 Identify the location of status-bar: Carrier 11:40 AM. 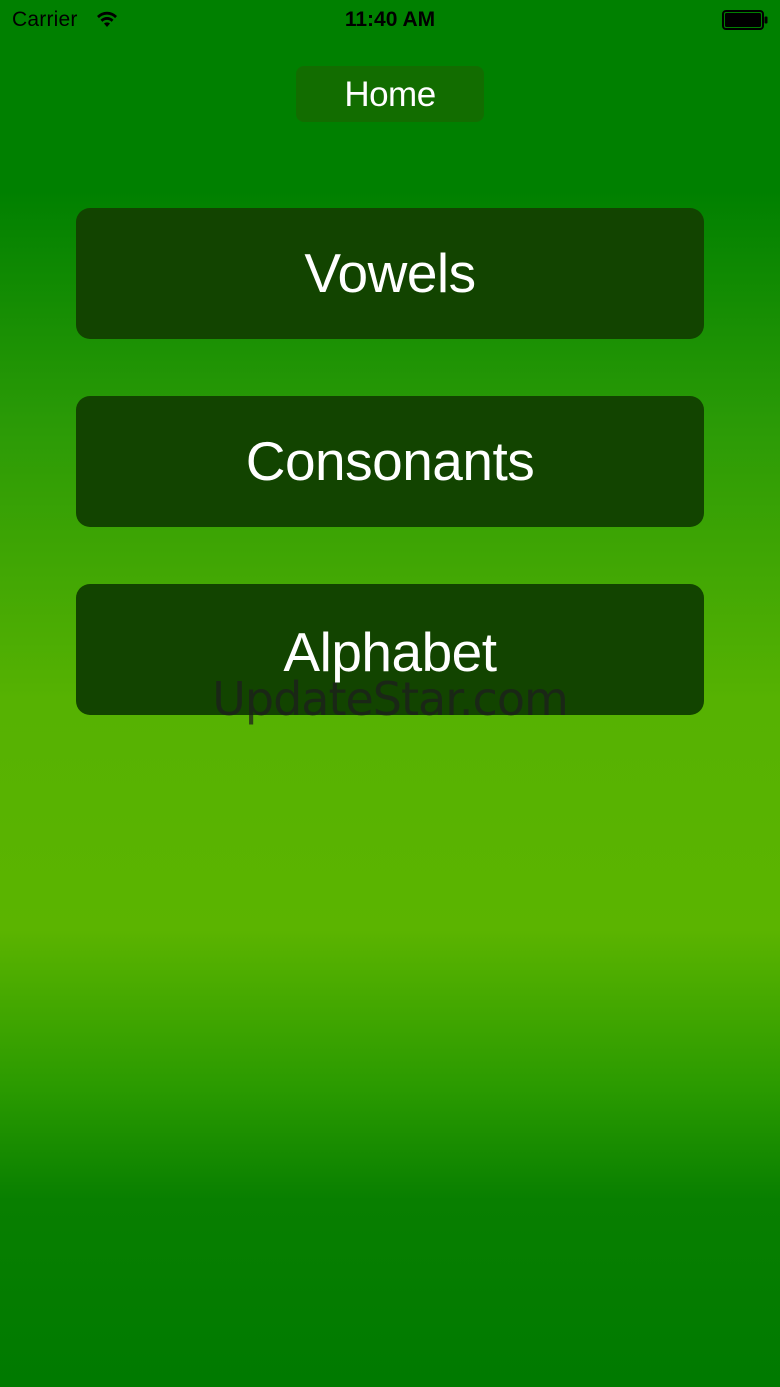
(390, 20).